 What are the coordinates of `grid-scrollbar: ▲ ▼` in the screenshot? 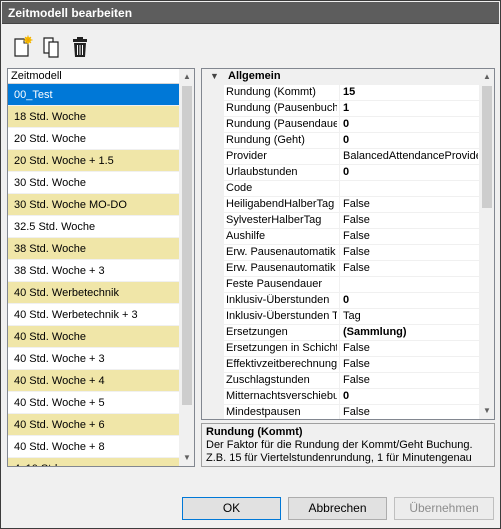 It's located at (486, 244).